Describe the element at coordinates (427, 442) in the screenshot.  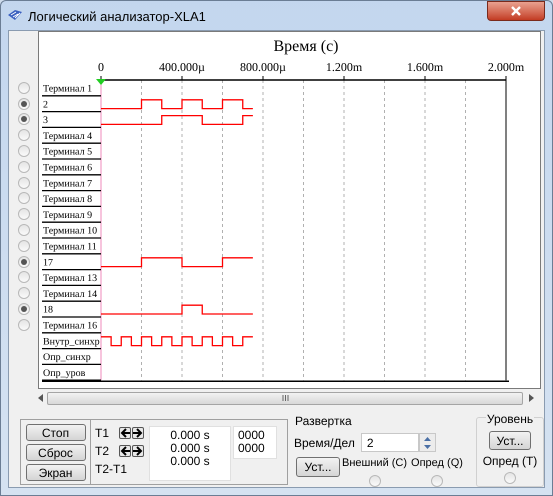
I see `spinner` at that location.